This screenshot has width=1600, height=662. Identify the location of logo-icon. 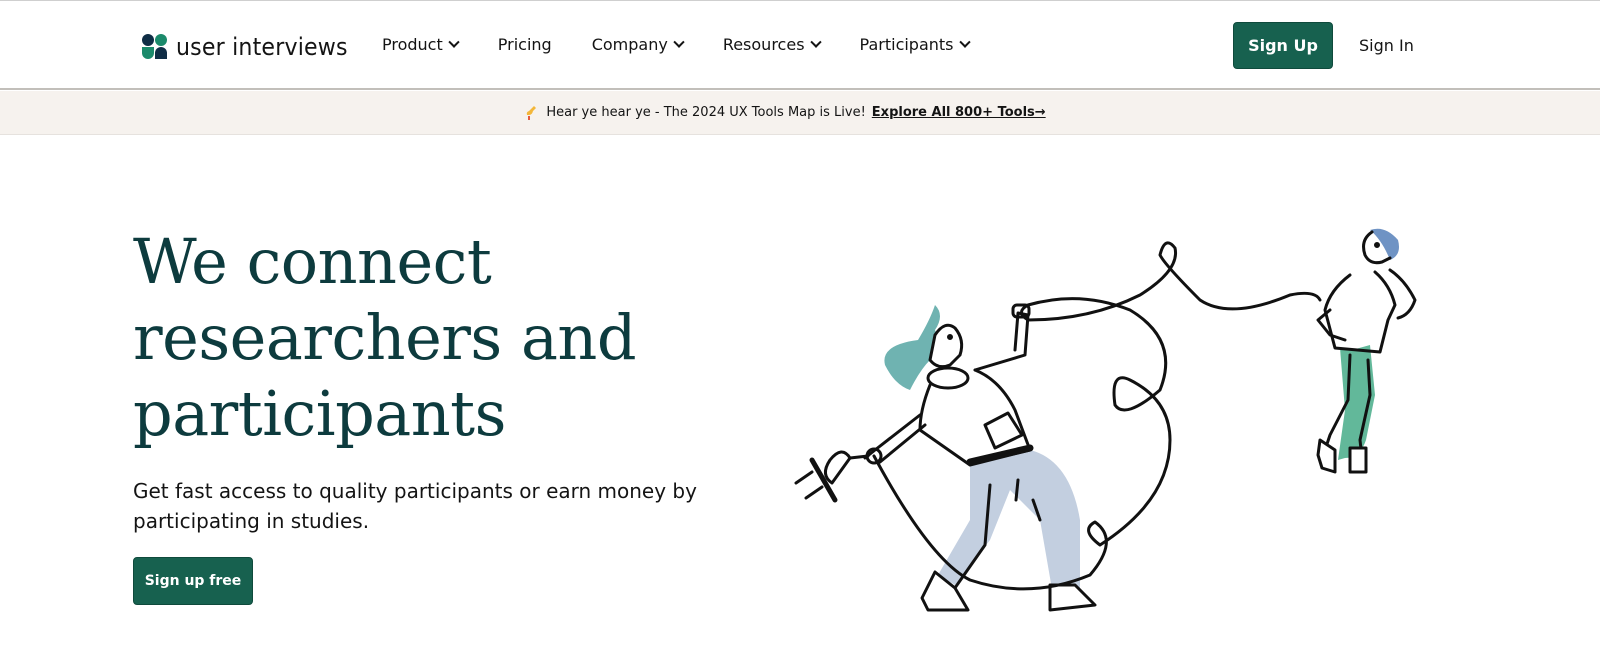
(155, 47).